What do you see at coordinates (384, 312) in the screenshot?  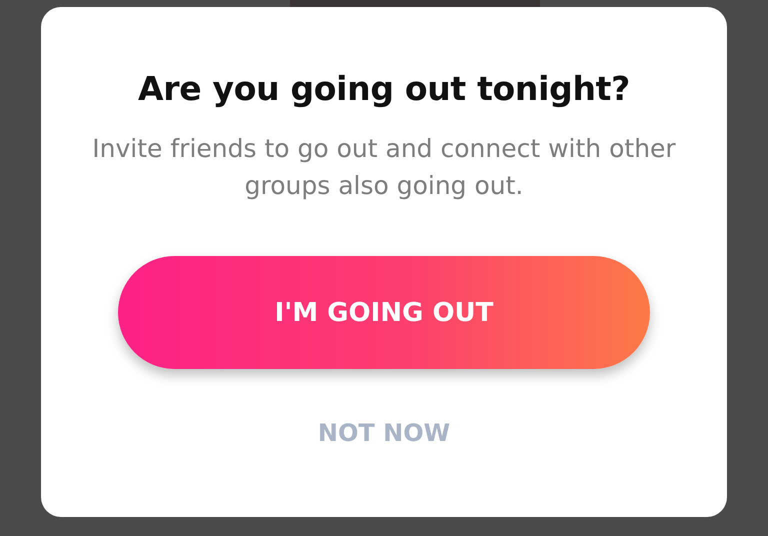 I see `going-out-button: I'M GOING OUT` at bounding box center [384, 312].